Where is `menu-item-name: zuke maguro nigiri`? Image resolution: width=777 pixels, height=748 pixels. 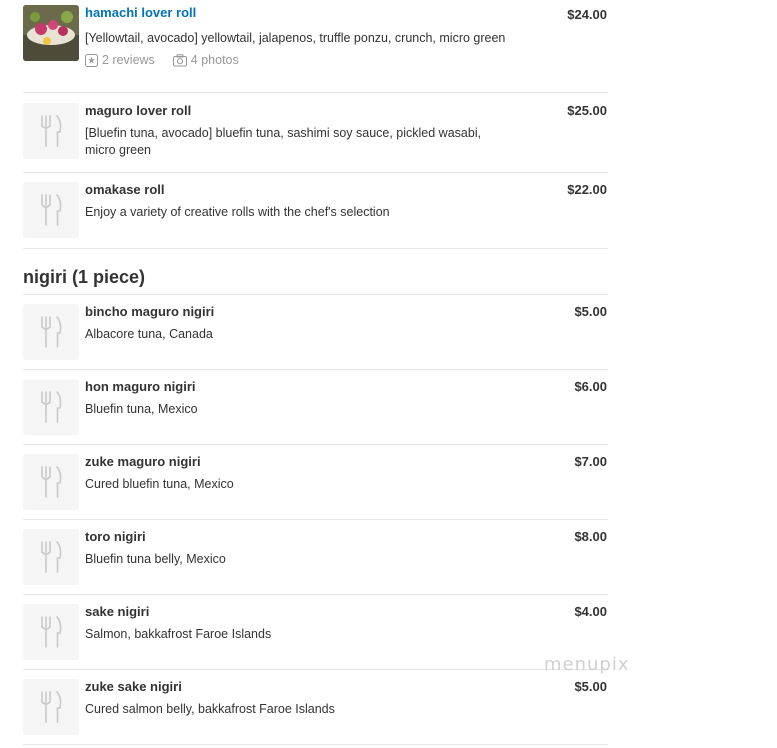 menu-item-name: zuke maguro nigiri is located at coordinates (143, 461).